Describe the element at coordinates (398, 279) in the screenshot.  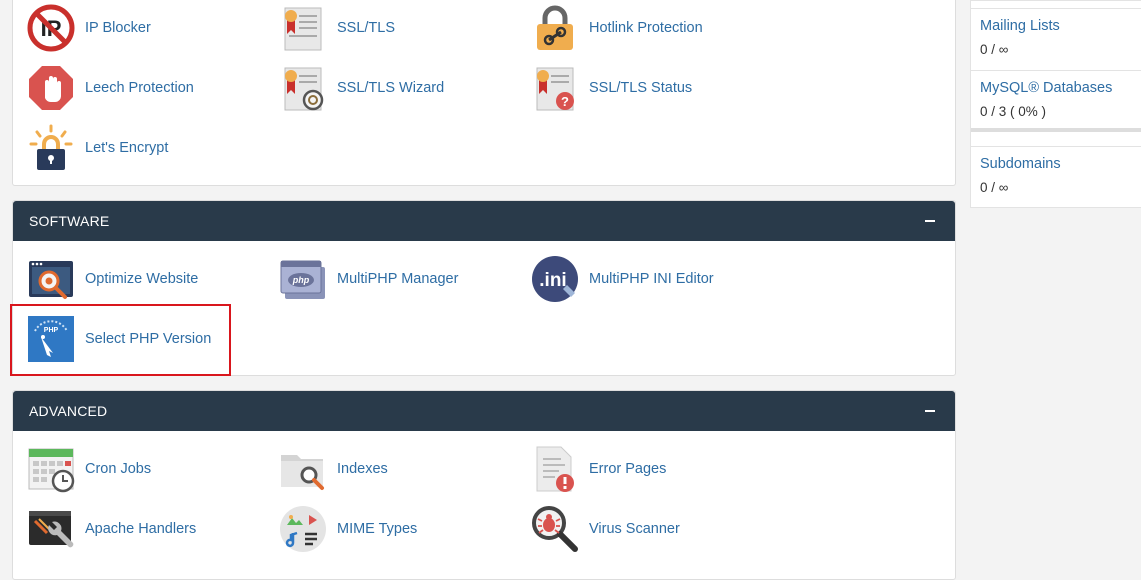
I see `multiphp-manager-label: MultiPHP Manager` at that location.